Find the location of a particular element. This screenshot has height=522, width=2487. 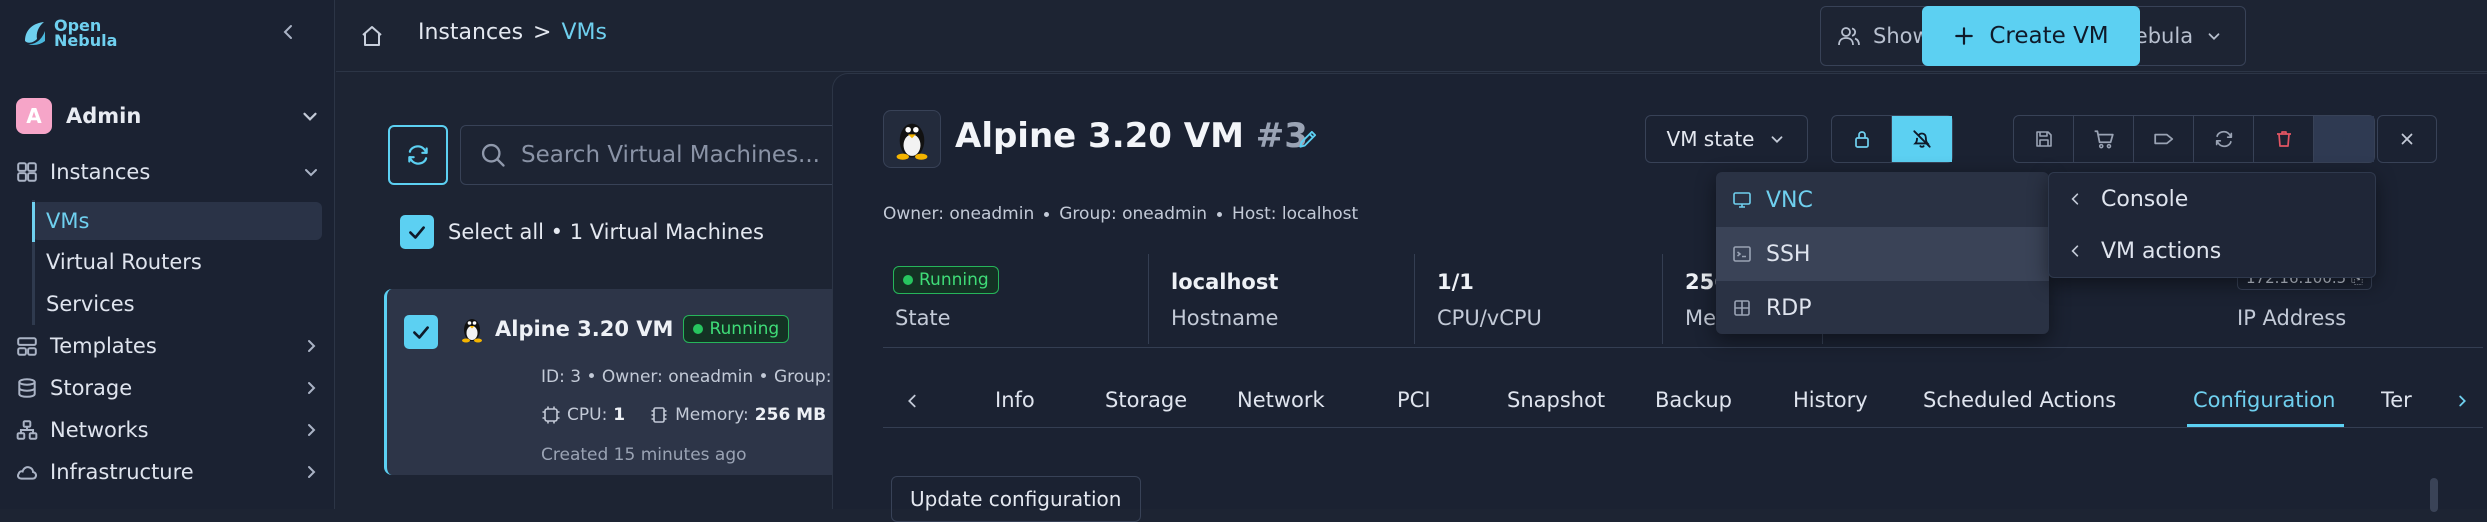

tab-storage: Storage is located at coordinates (1146, 400).